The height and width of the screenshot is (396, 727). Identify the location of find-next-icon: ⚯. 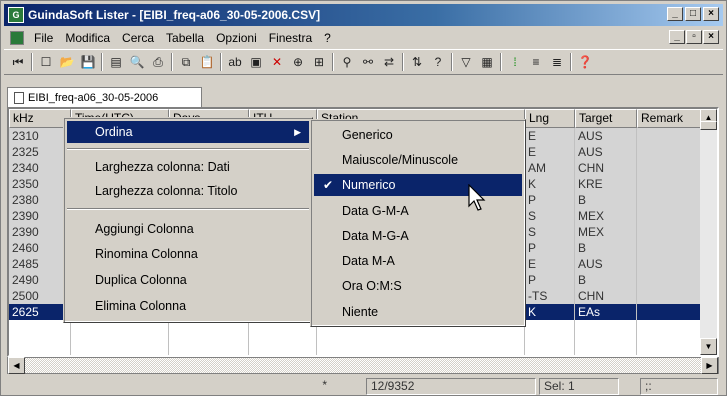
(368, 62).